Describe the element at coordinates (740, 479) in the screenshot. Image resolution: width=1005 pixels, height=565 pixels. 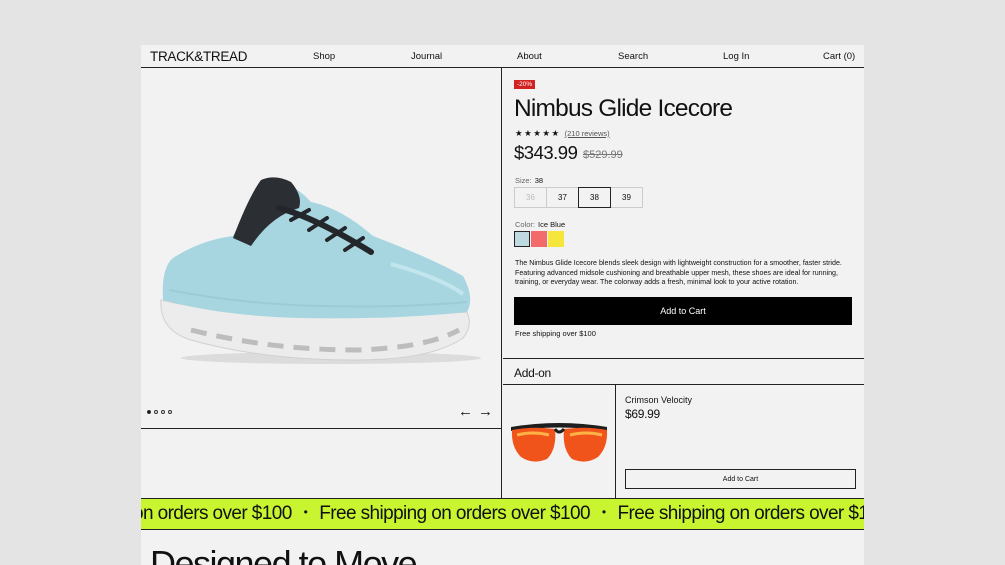
I see `addon-add-to-cart-button: Add to Cart` at that location.